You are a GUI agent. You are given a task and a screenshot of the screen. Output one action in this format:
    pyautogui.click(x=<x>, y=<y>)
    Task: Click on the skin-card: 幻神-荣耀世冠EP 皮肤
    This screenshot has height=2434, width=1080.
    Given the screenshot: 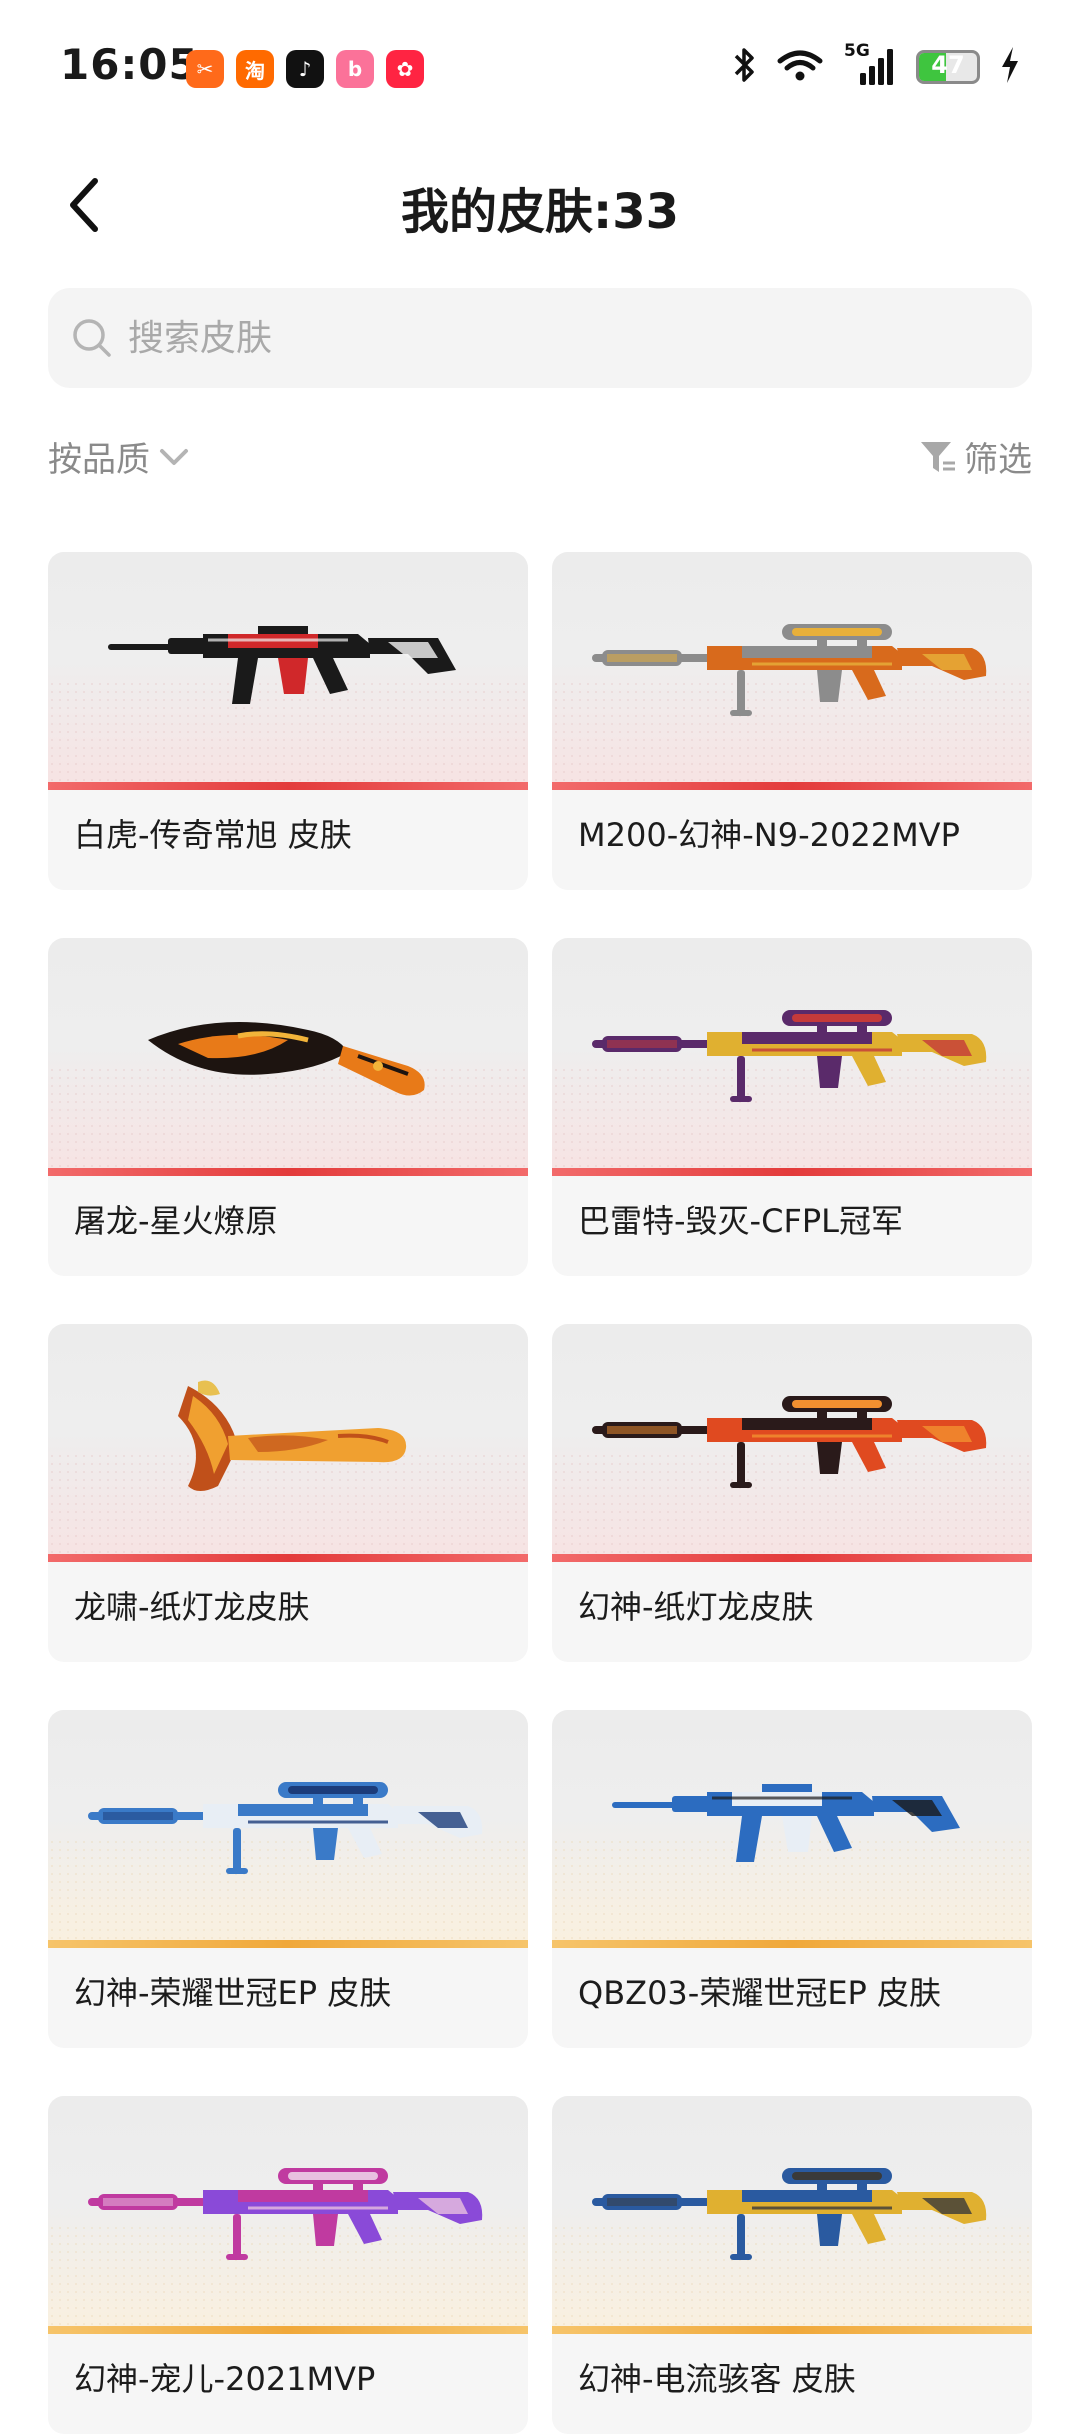 What is the action you would take?
    pyautogui.click(x=288, y=1879)
    